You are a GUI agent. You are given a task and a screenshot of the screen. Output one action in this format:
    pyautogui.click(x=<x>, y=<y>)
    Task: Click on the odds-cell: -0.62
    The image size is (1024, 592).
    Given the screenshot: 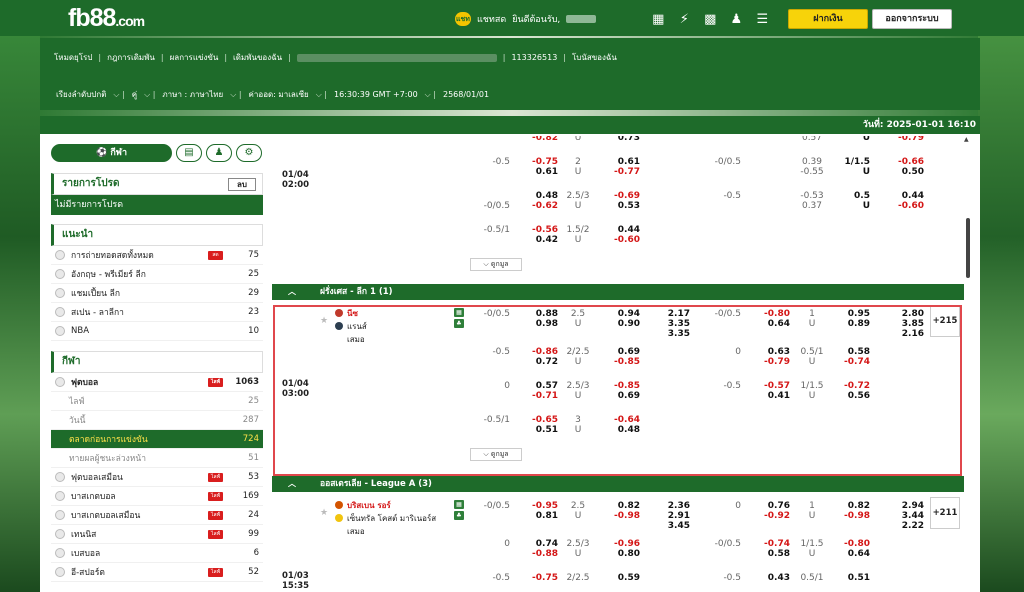 What is the action you would take?
    pyautogui.click(x=541, y=206)
    